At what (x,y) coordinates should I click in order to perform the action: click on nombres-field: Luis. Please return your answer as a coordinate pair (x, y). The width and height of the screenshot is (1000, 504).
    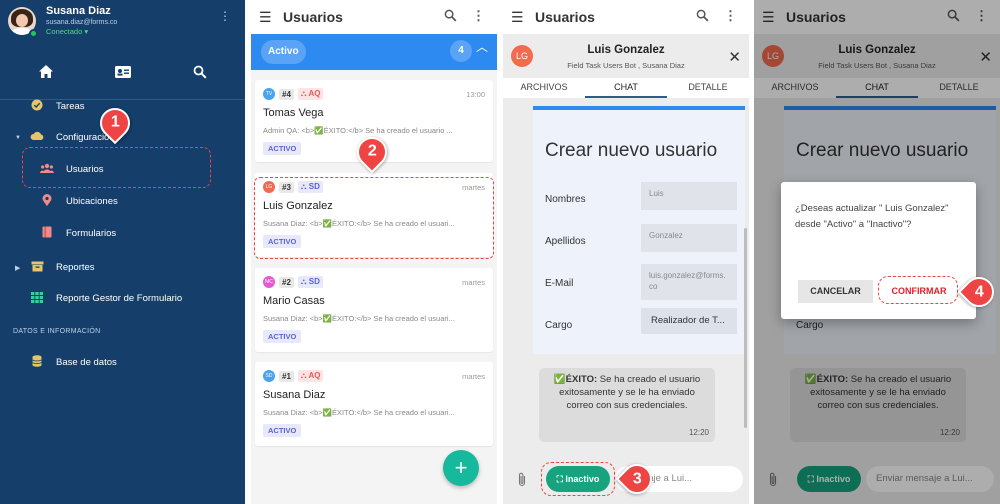
    Looking at the image, I should click on (689, 196).